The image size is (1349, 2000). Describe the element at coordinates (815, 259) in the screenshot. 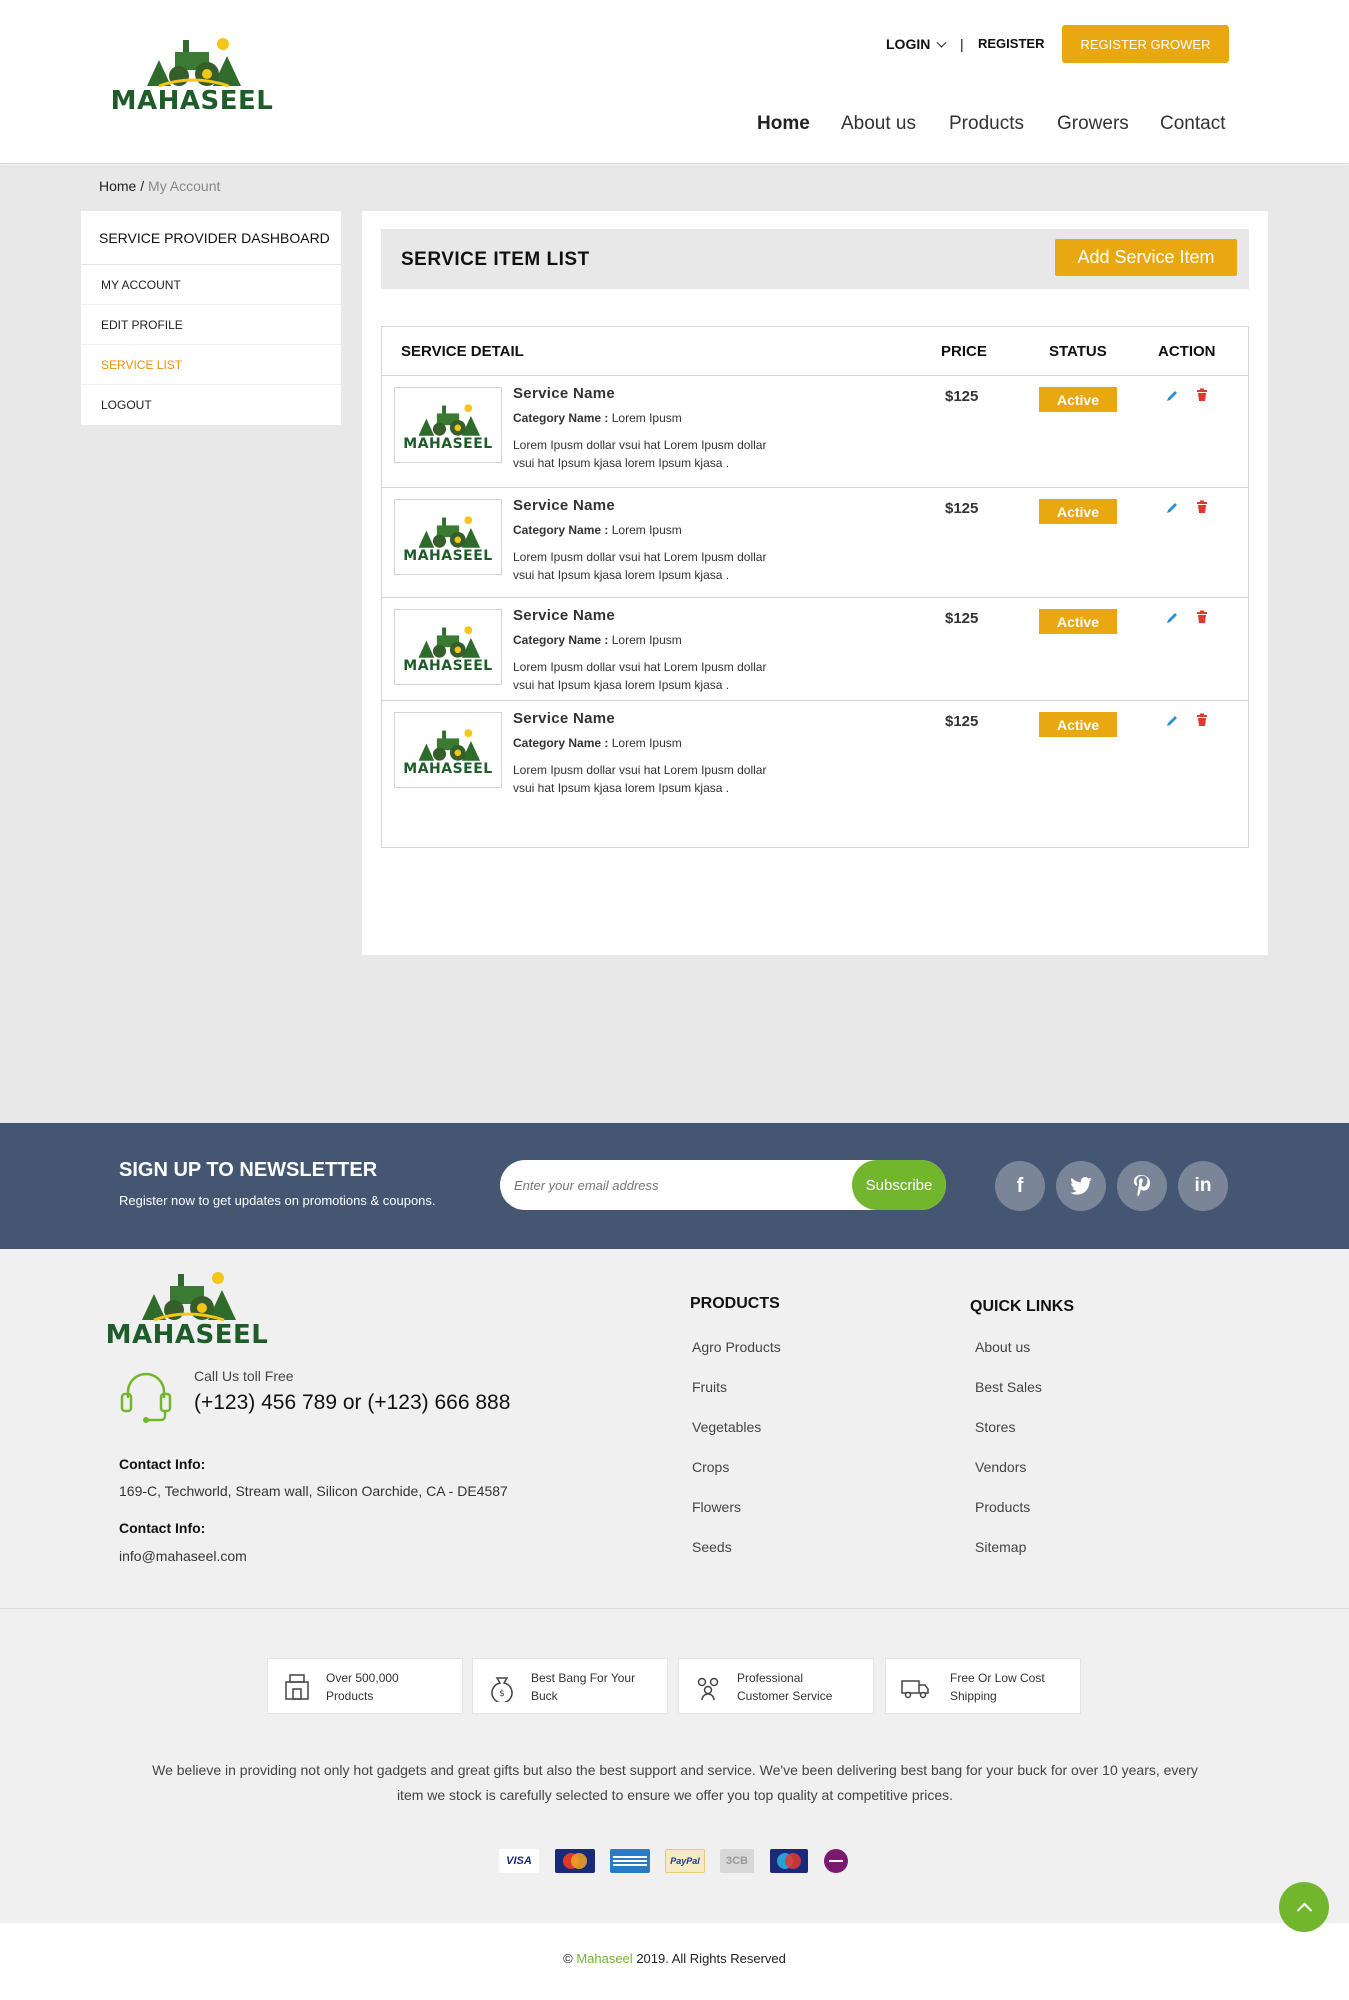

I see `service-list-header: SERVICE ITEM LIST Add Service Item` at that location.